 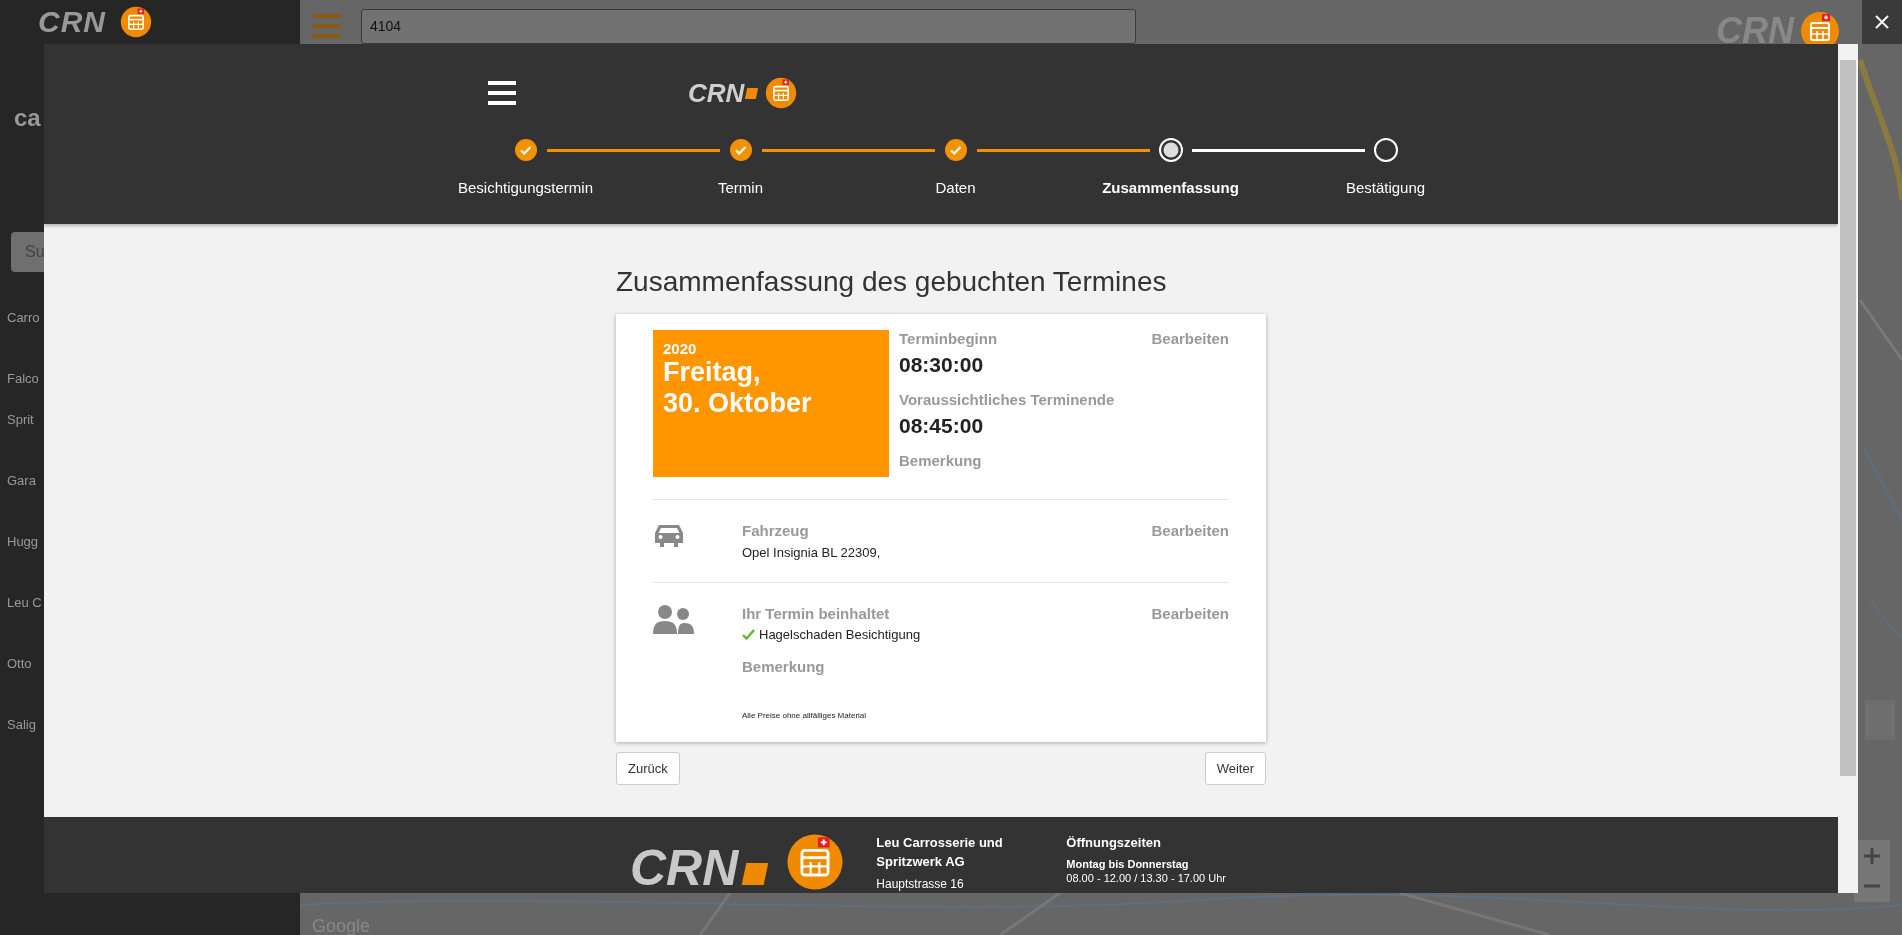 I want to click on sidebar-item: Gara, so click(x=24, y=481).